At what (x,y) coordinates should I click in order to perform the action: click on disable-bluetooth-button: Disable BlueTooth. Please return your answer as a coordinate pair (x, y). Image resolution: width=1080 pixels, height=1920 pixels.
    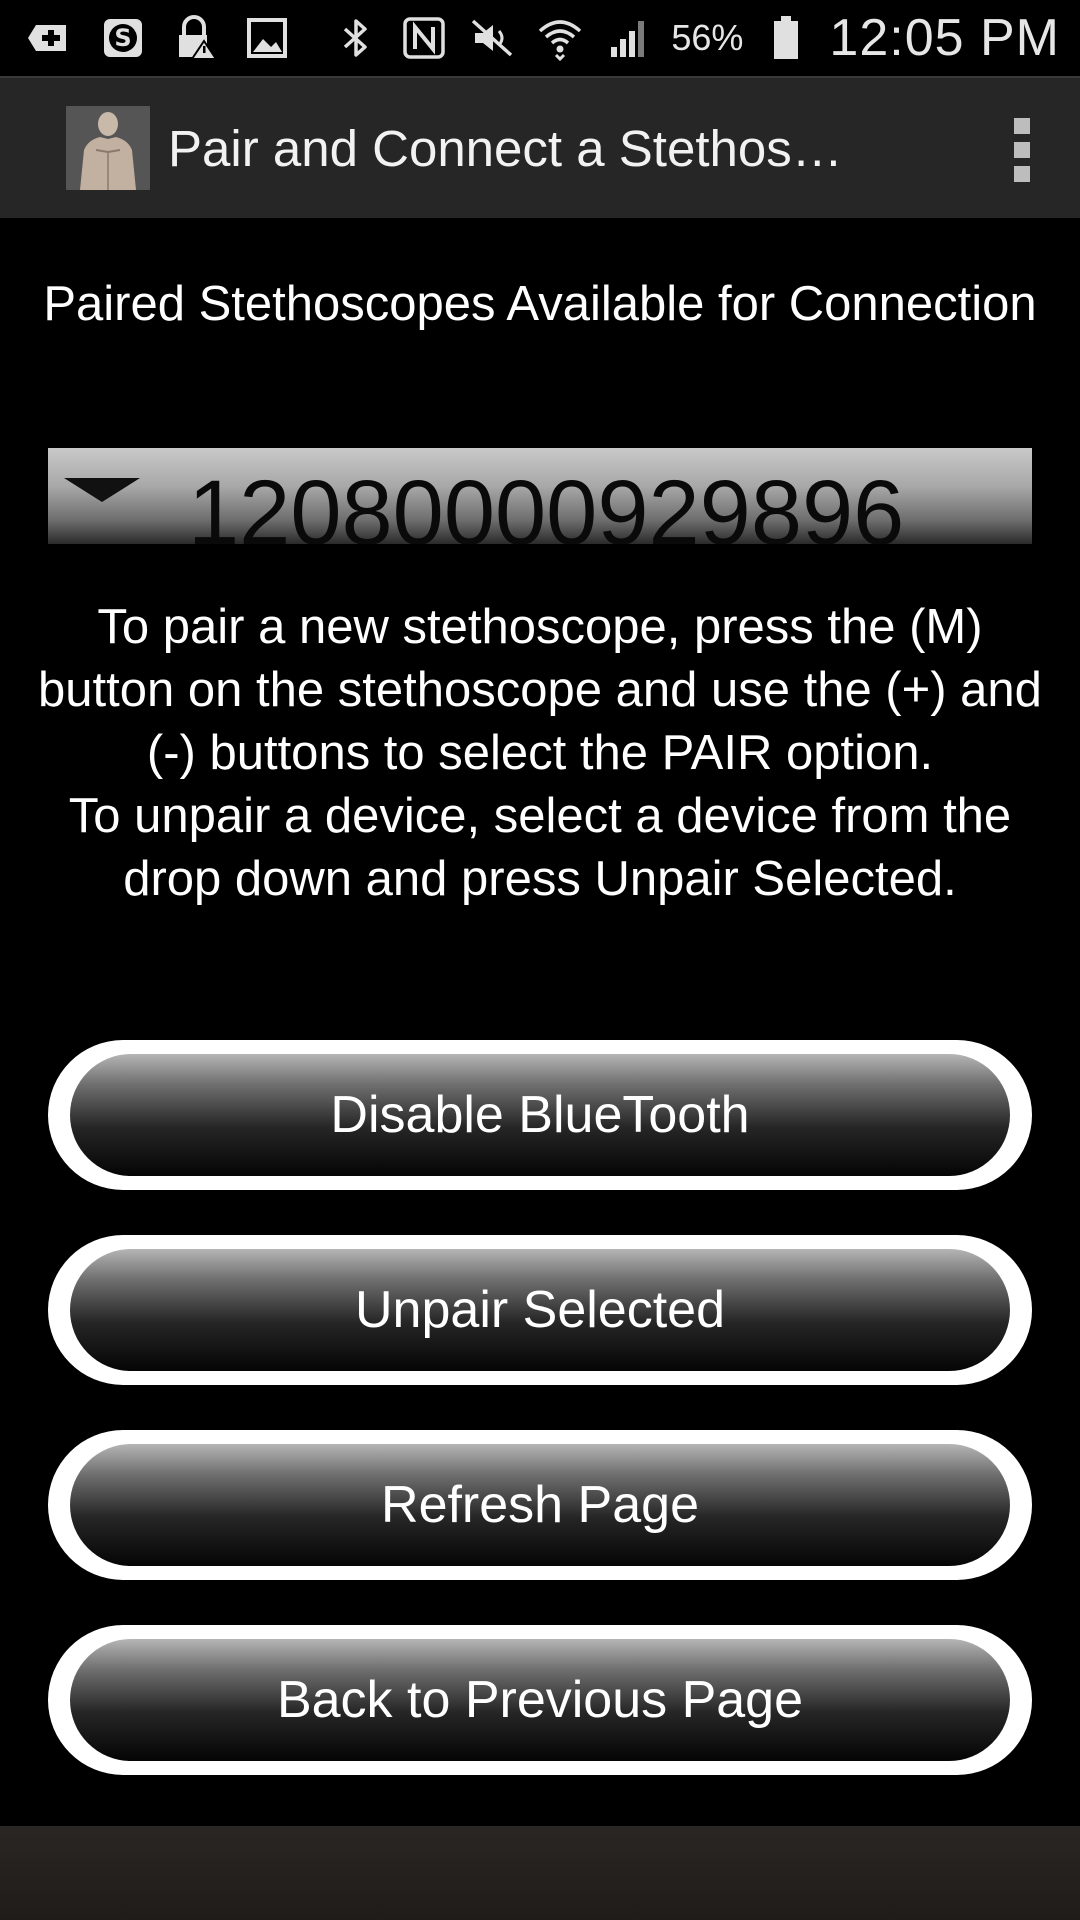
    Looking at the image, I should click on (540, 1115).